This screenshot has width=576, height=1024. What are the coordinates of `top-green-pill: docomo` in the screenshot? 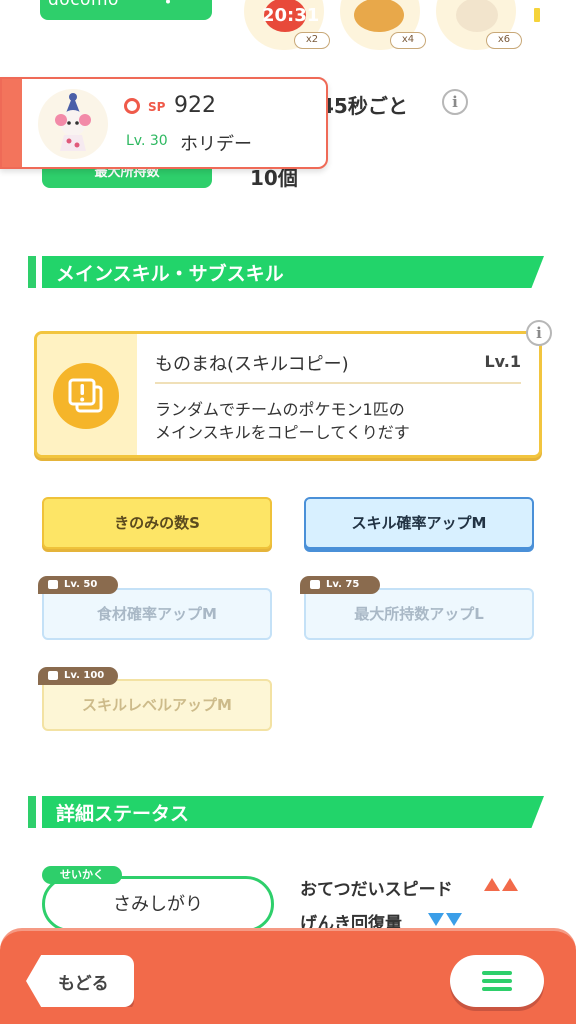 It's located at (126, 10).